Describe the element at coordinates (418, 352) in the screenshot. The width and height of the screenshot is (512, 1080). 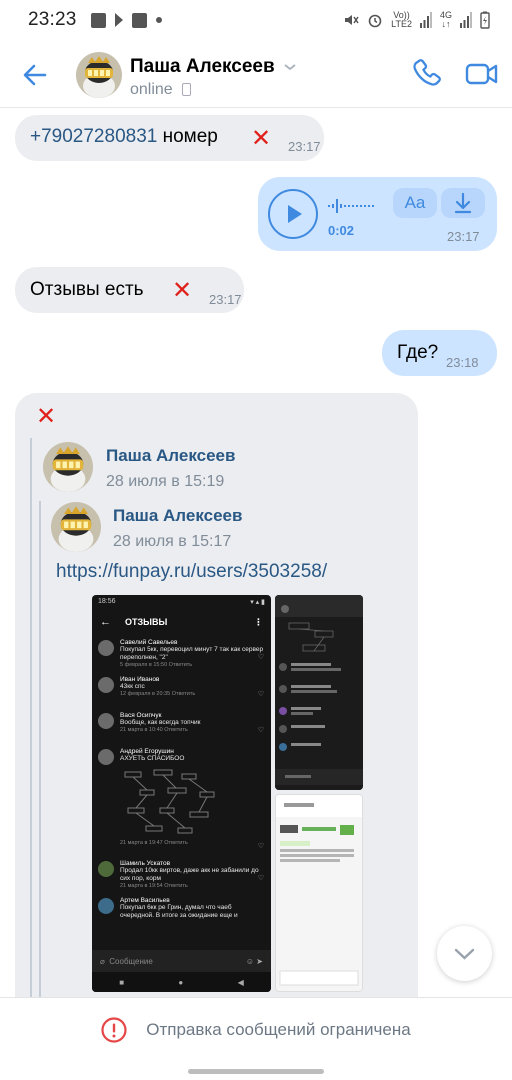
I see `message-text: Где?` at that location.